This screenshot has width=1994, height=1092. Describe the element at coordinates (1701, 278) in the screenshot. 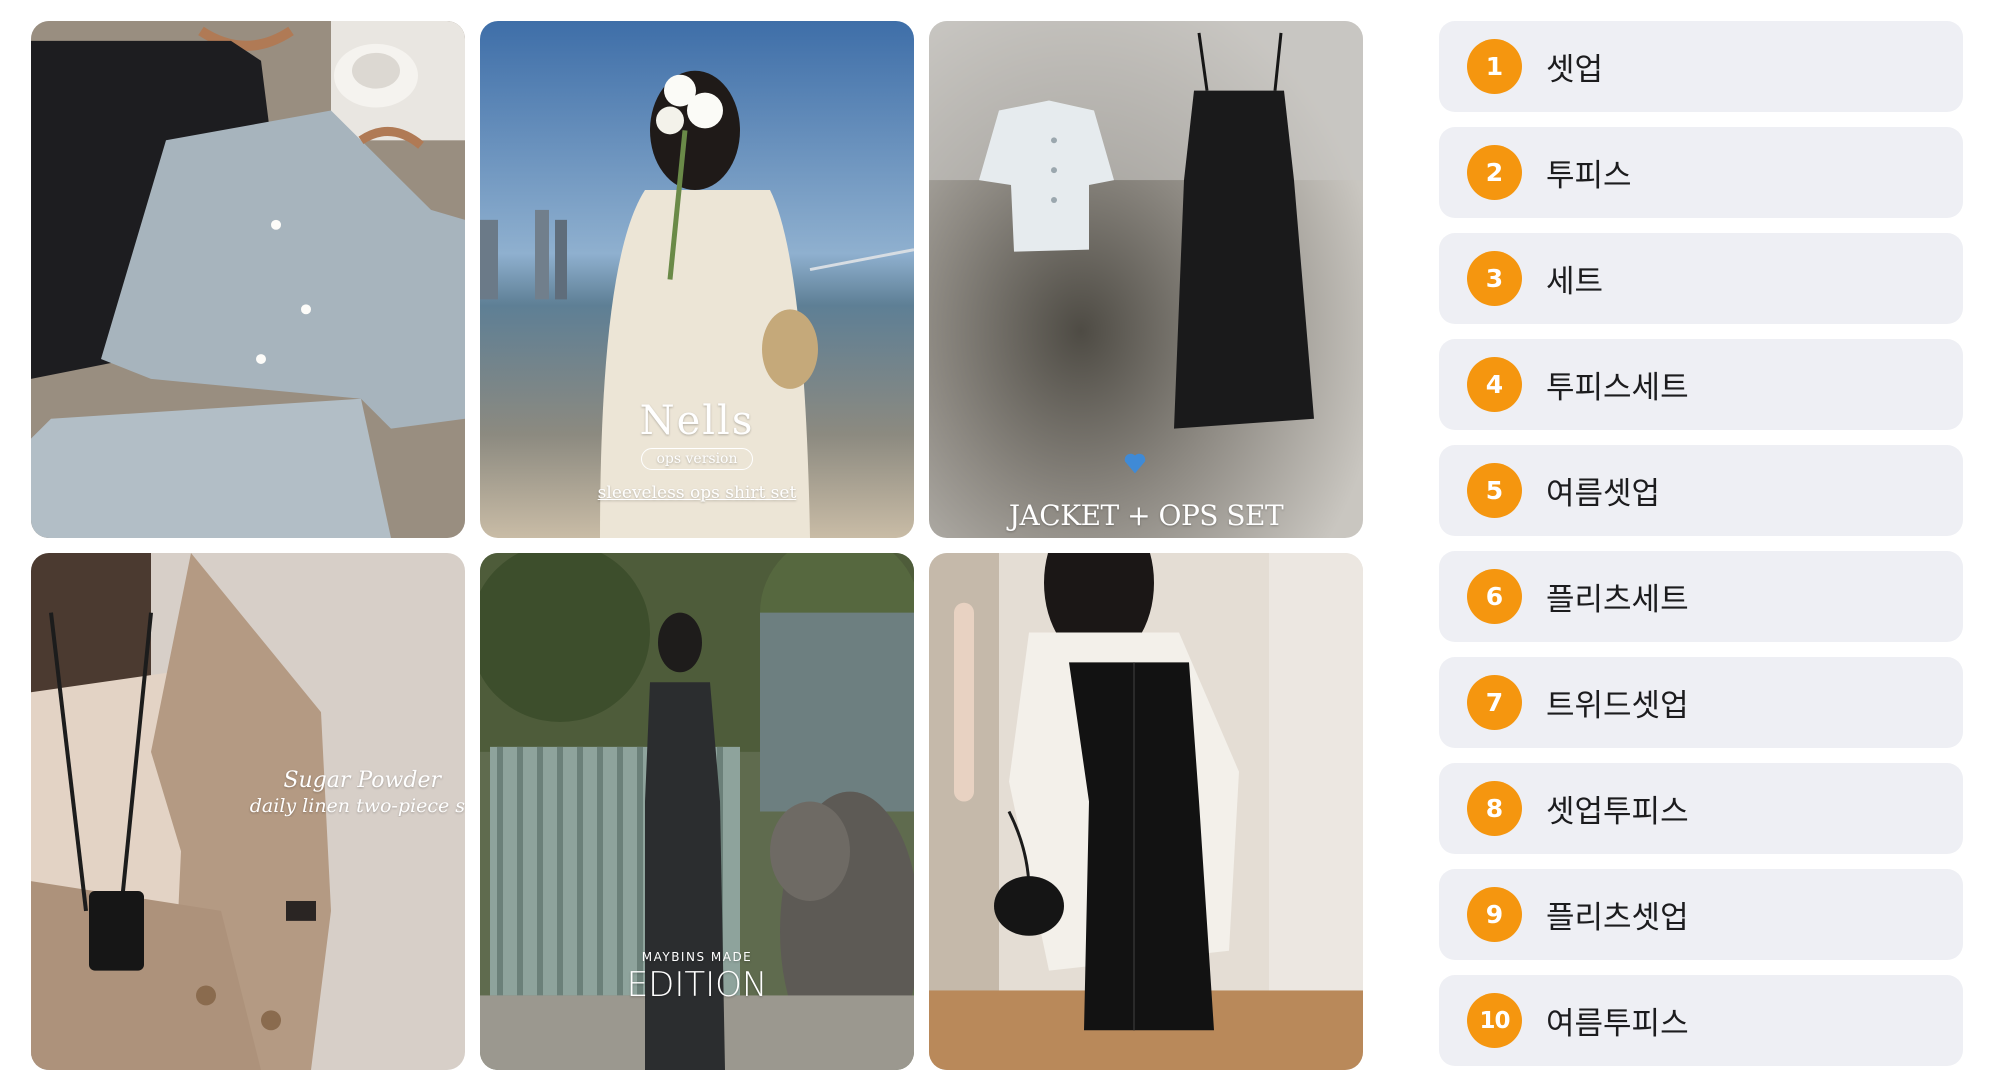

I see `keyword-item-3: 3 세트` at that location.